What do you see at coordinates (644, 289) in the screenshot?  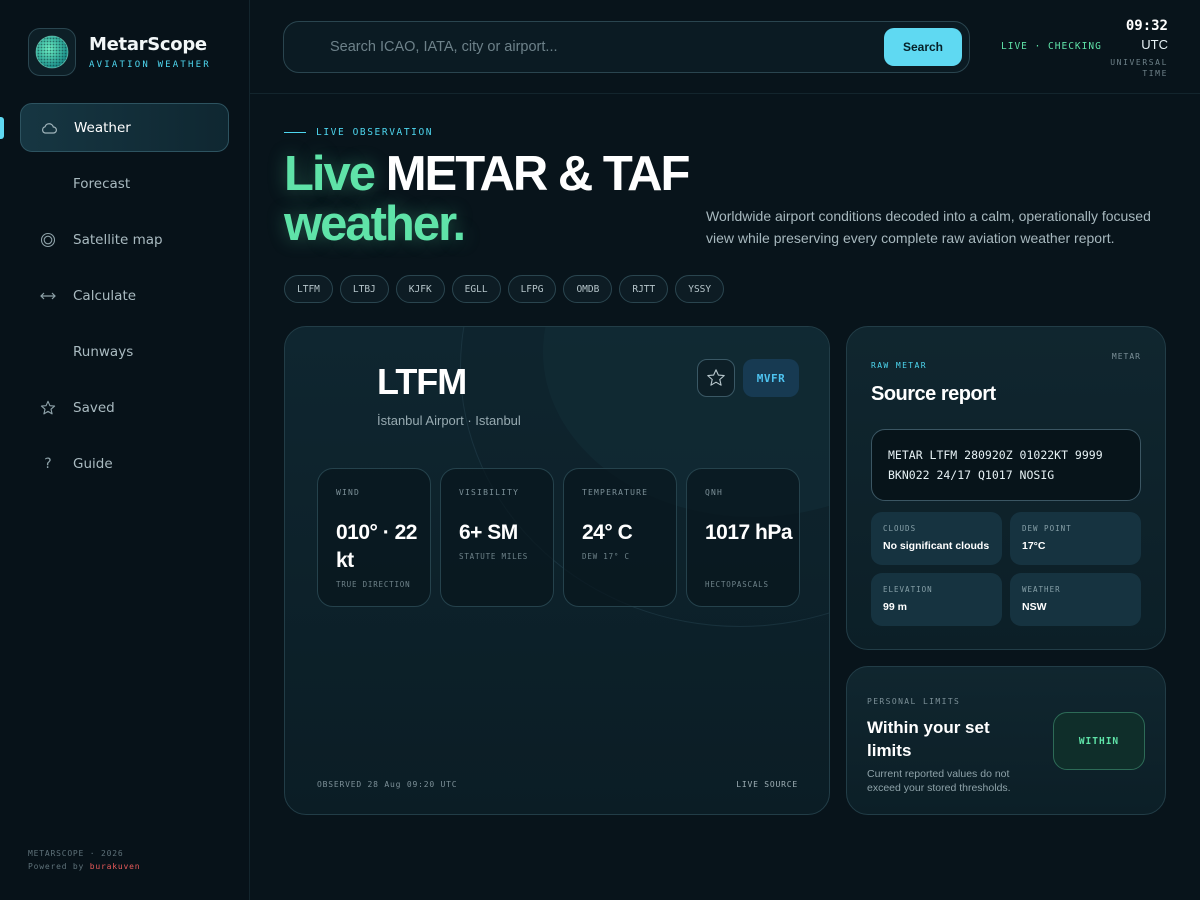 I see `airport-chip: RJTT` at bounding box center [644, 289].